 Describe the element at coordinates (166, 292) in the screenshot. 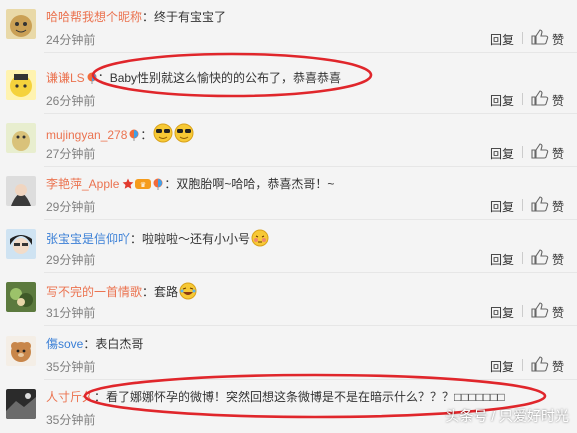

I see `comment-text: 套路` at that location.